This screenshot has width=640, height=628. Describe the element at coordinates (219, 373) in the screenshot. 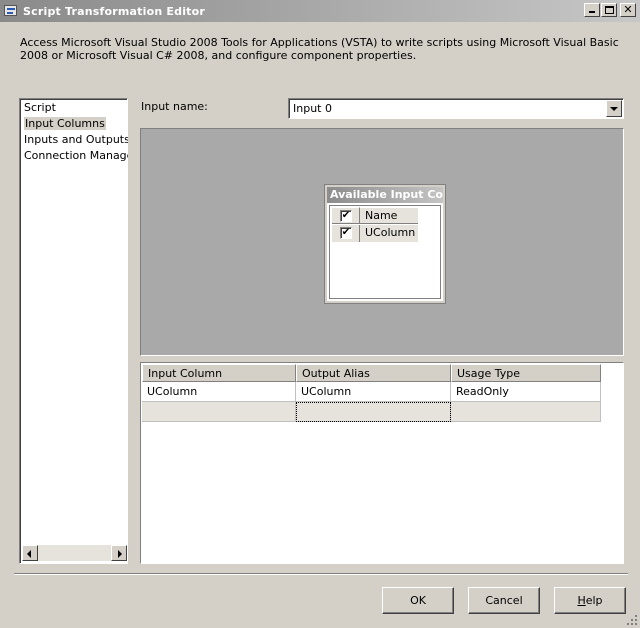

I see `input-column-header: Input Column` at that location.